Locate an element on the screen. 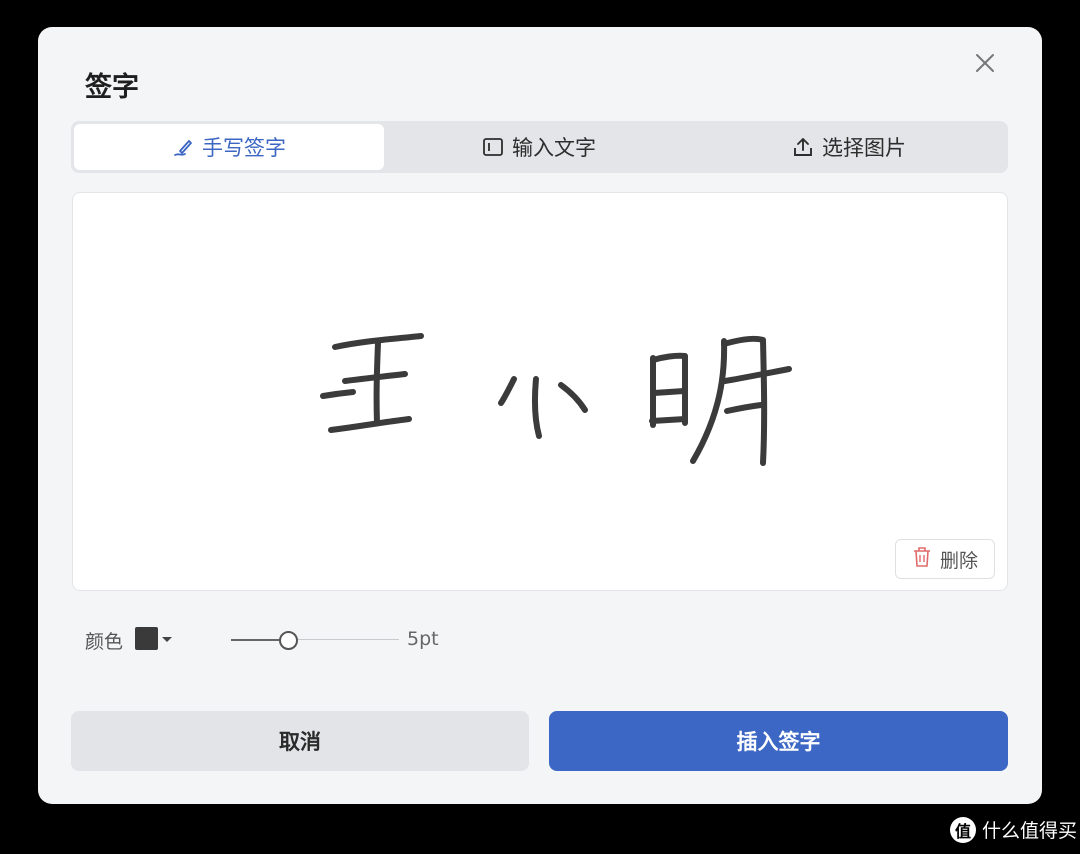  cancel-button: 取消 is located at coordinates (300, 741).